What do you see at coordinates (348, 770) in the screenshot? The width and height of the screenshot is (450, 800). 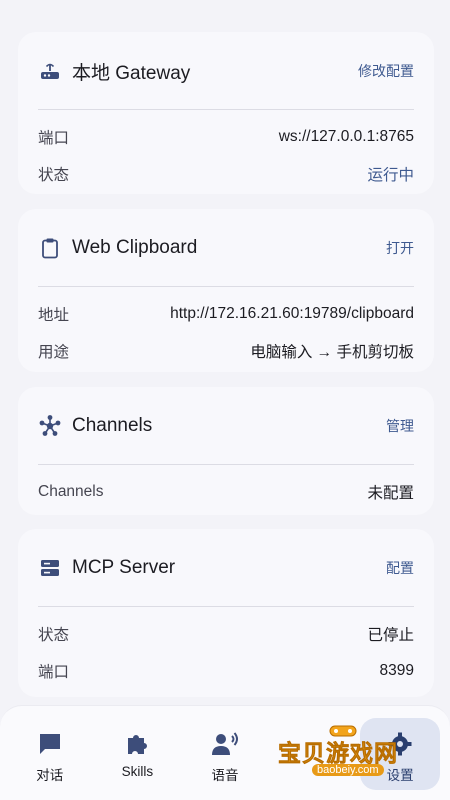 I see `watermark-url: baobeiy.com` at bounding box center [348, 770].